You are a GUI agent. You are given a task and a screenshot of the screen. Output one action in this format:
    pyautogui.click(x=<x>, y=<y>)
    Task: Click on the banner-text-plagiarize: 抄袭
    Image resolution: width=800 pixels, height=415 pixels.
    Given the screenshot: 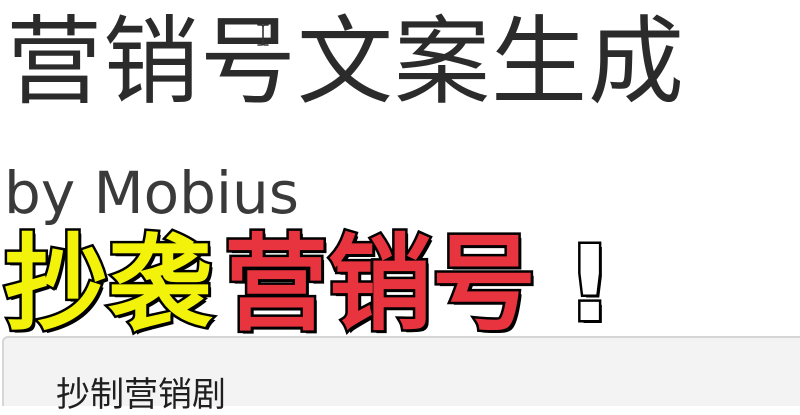 What is the action you would take?
    pyautogui.click(x=107, y=284)
    